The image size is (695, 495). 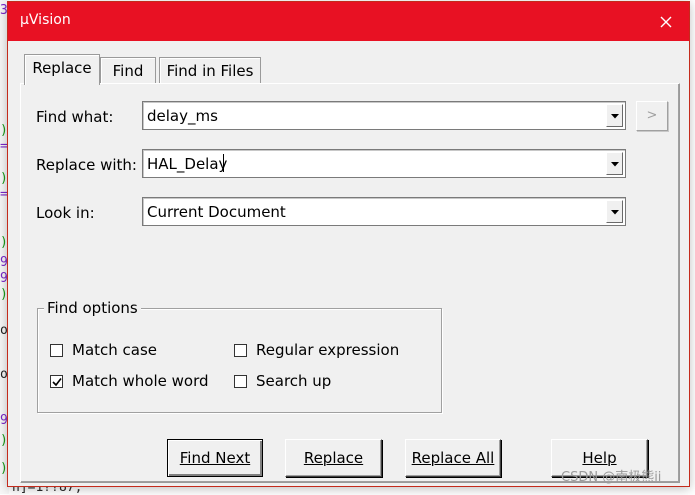 I want to click on regex-menu-button: >, so click(x=652, y=116).